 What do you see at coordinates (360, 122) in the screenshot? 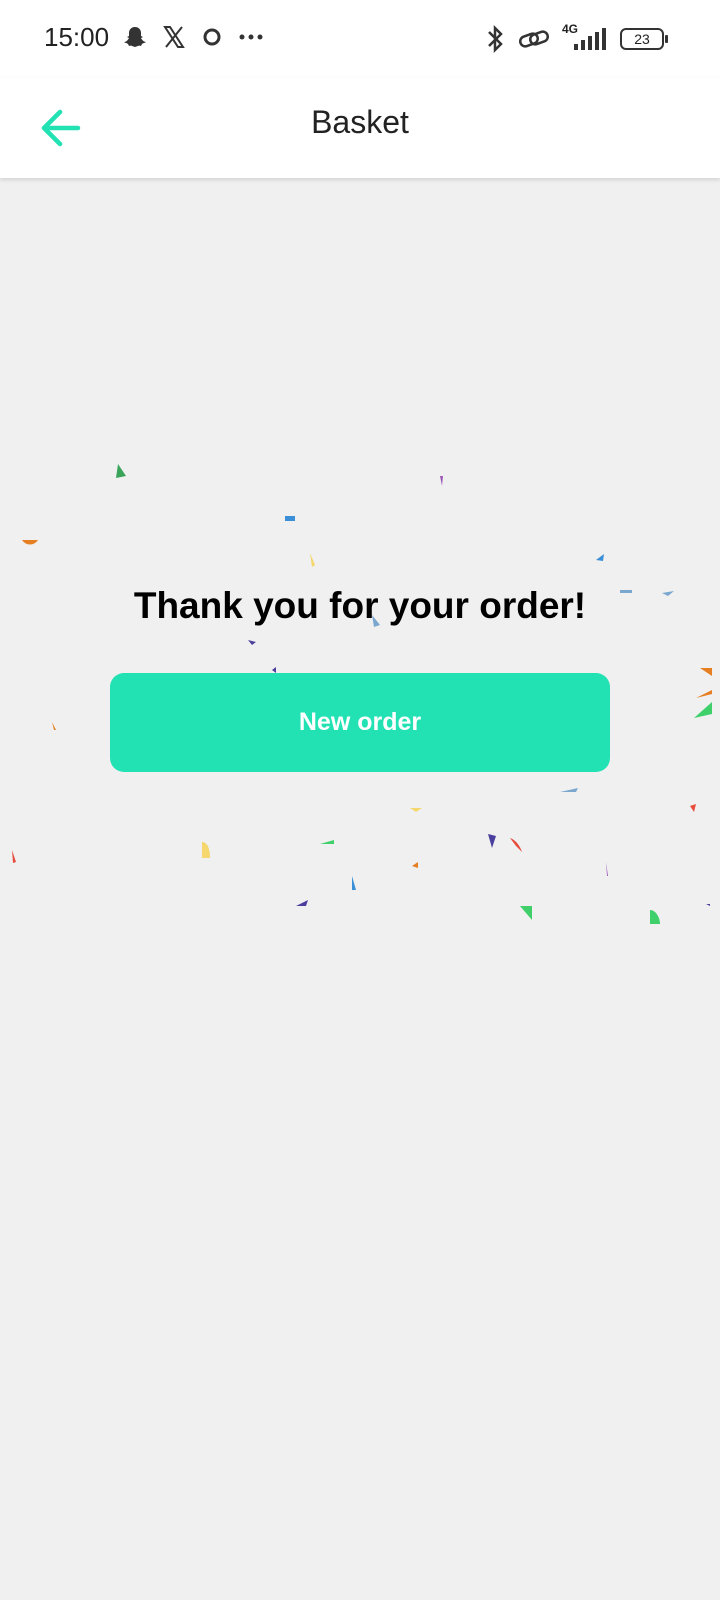
I see `page-title: Basket` at bounding box center [360, 122].